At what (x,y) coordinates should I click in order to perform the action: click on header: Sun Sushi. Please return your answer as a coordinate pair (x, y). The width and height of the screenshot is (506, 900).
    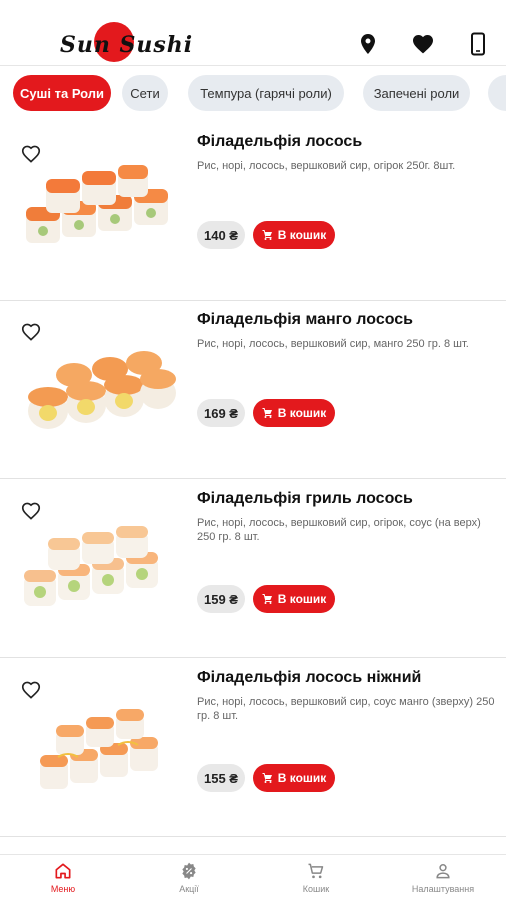
    Looking at the image, I should click on (253, 33).